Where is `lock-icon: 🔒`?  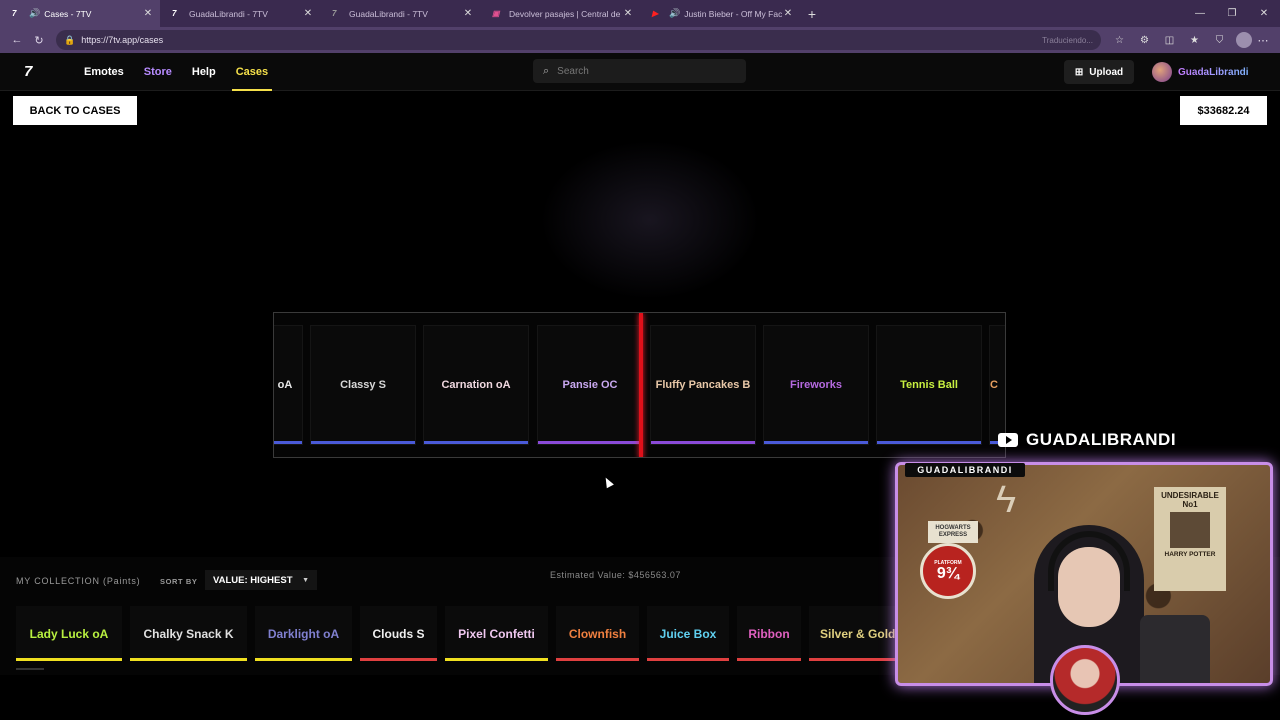
lock-icon: 🔒 is located at coordinates (70, 39).